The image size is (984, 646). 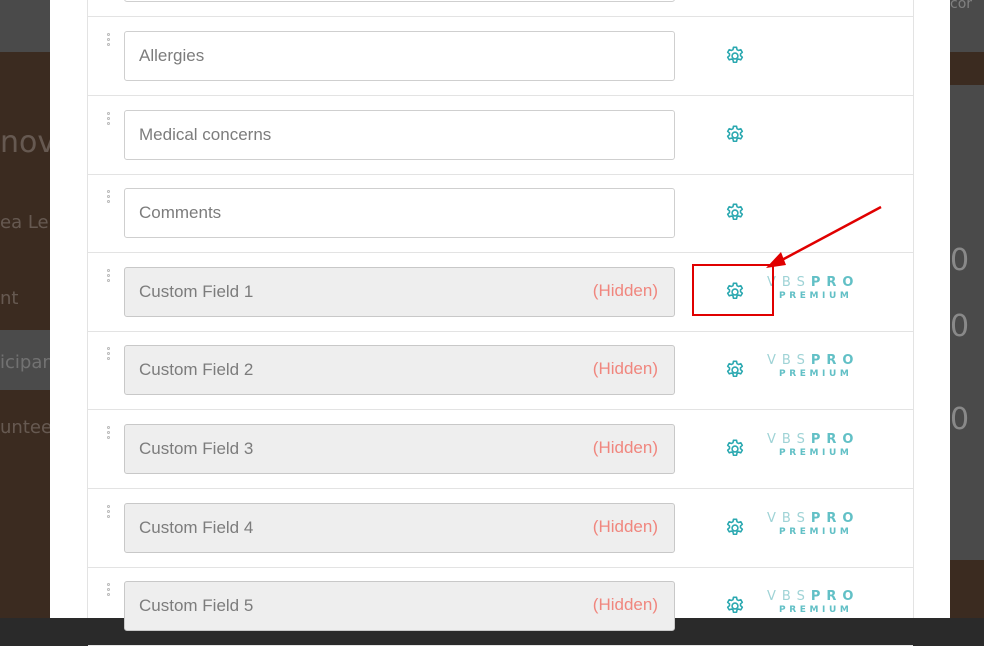 What do you see at coordinates (196, 291) in the screenshot?
I see `field-label: Custom Field 1` at bounding box center [196, 291].